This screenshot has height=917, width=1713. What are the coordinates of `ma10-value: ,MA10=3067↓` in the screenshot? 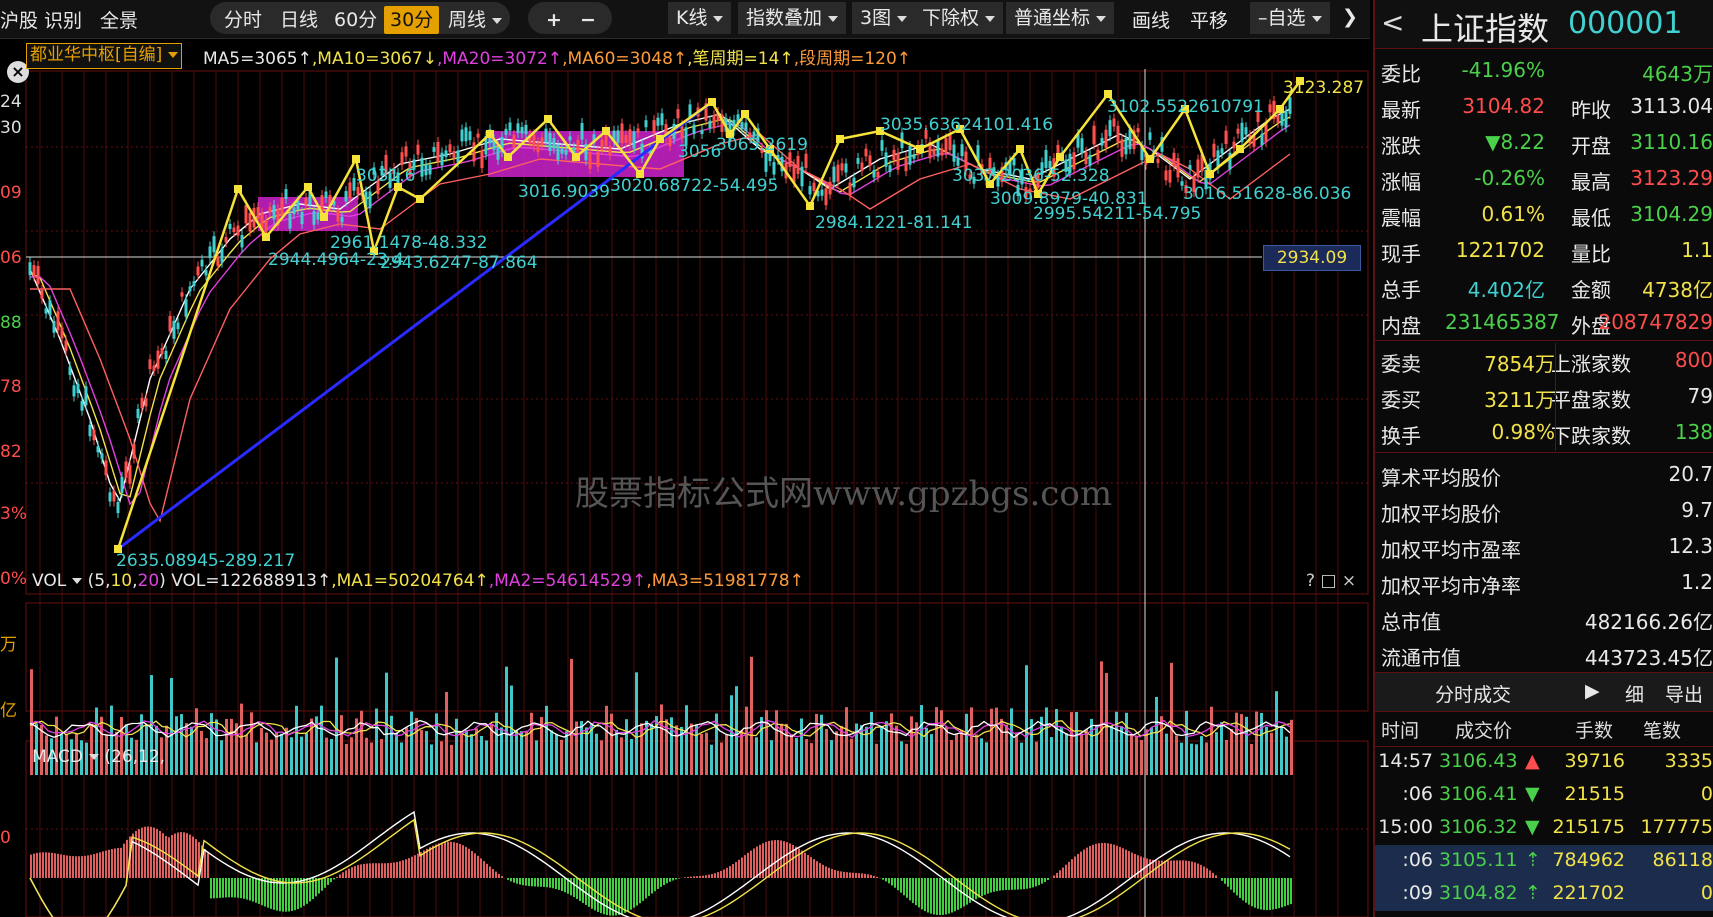 It's located at (374, 59).